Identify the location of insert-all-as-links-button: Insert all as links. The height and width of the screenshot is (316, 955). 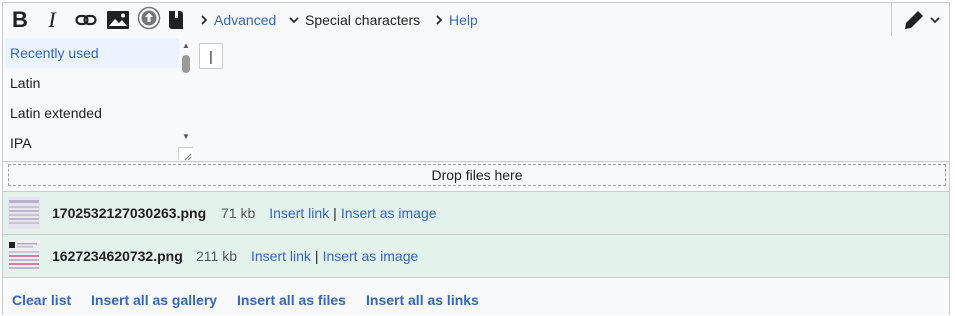
(422, 300).